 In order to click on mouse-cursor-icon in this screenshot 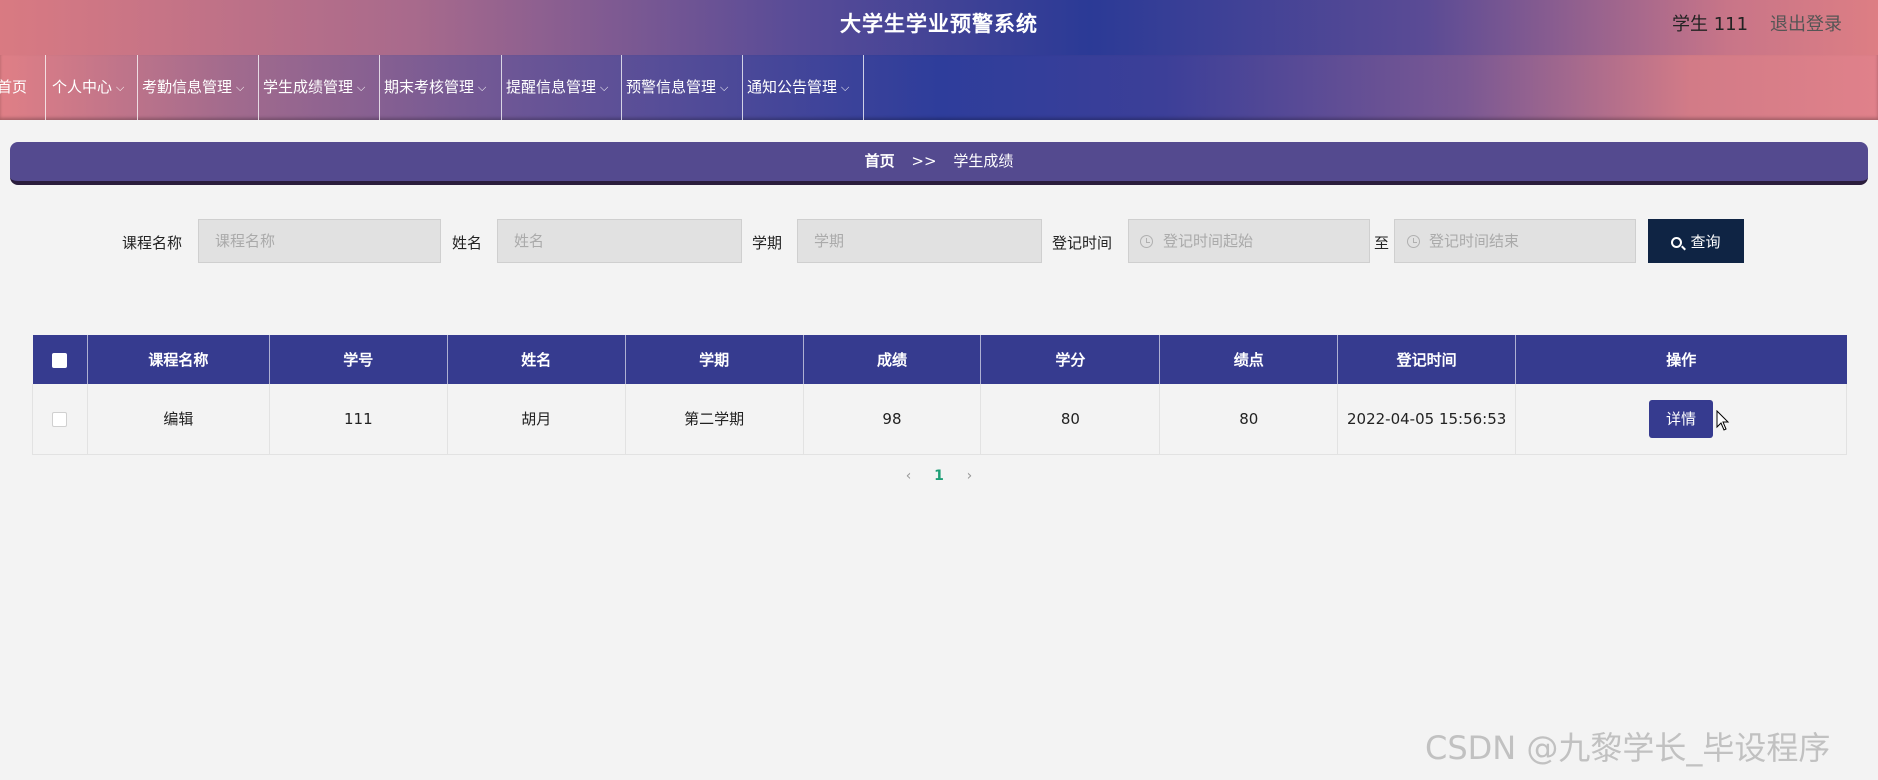, I will do `click(1723, 420)`.